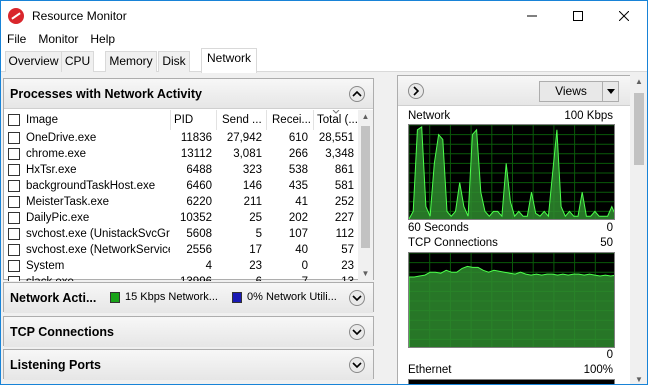  Describe the element at coordinates (247, 154) in the screenshot. I see `cell-send: 3,081` at that location.